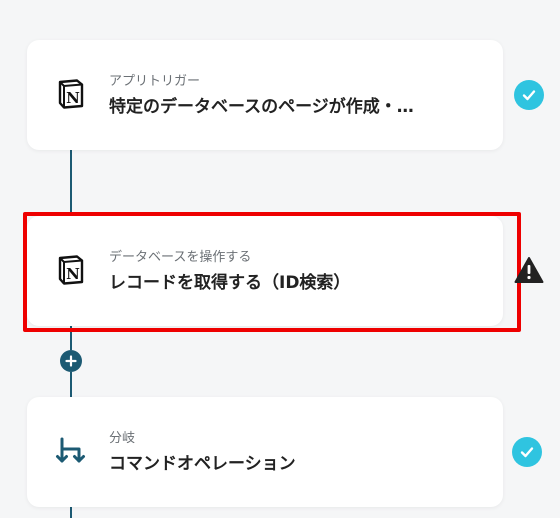 This screenshot has height=518, width=560. Describe the element at coordinates (180, 257) in the screenshot. I see `step-sublabel: データベースを操作する` at that location.